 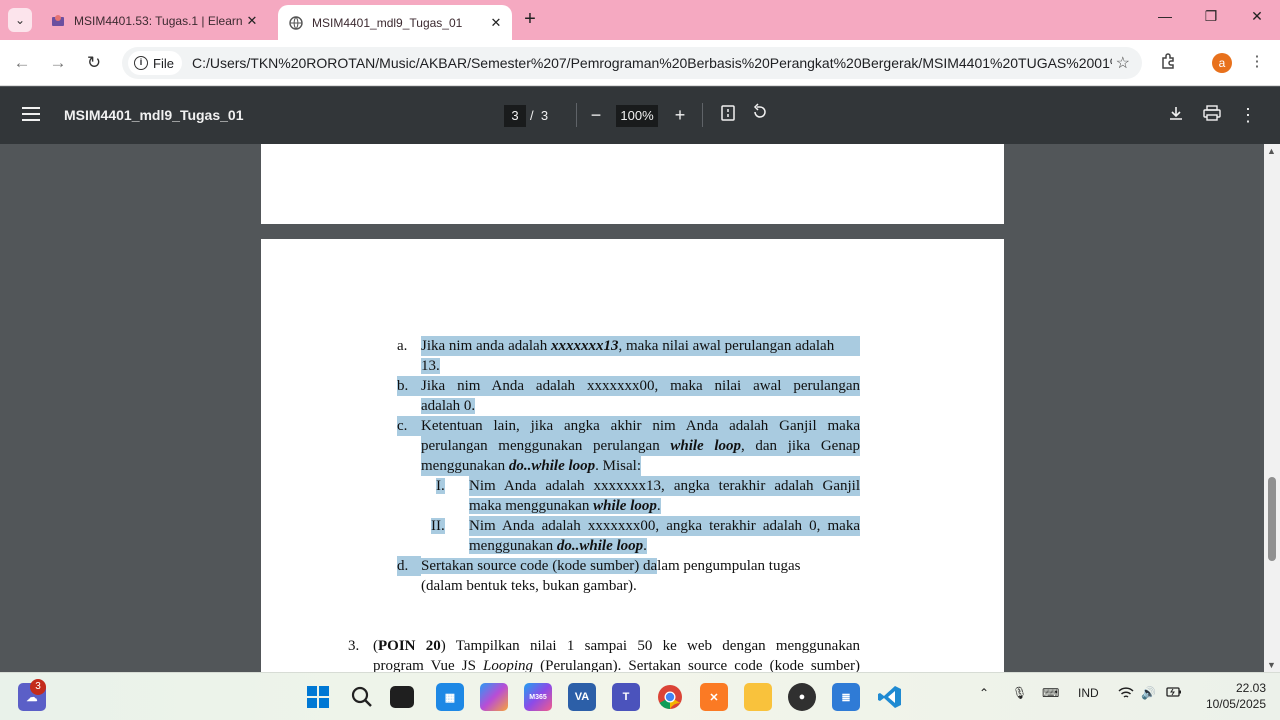 What do you see at coordinates (626, 697) in the screenshot?
I see `teams-icon: T` at bounding box center [626, 697].